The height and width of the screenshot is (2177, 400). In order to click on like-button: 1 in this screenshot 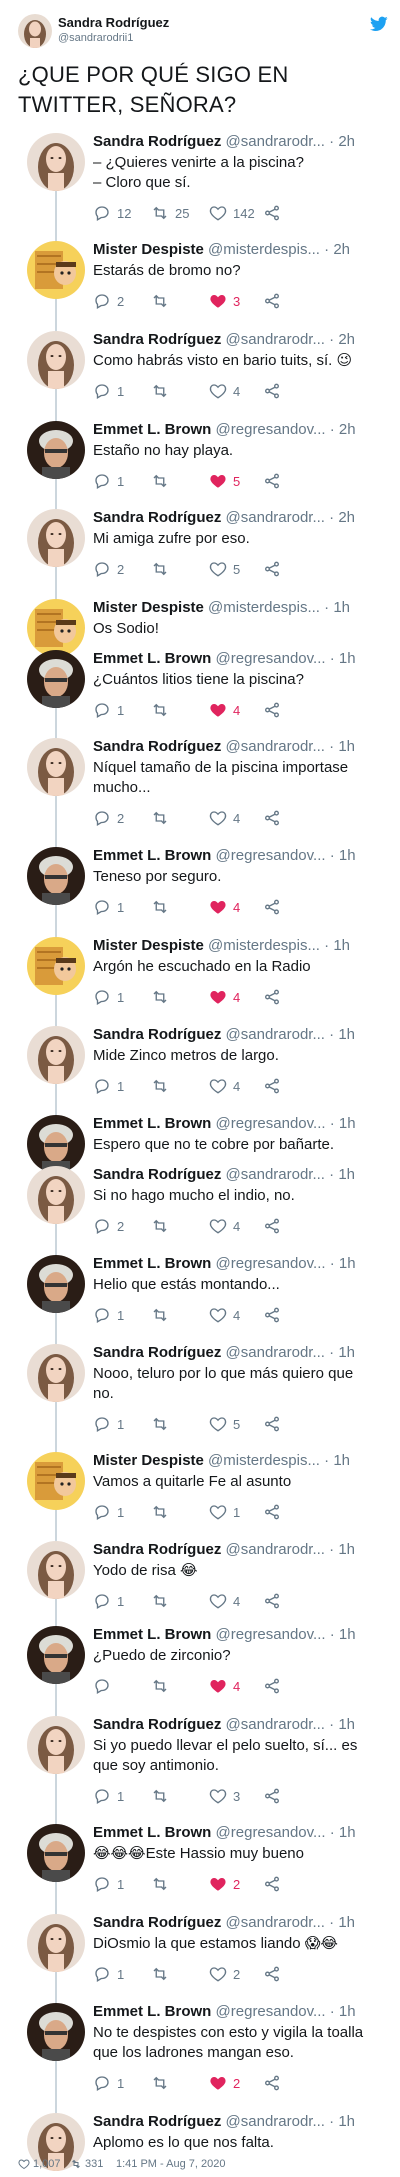, I will do `click(224, 1512)`.